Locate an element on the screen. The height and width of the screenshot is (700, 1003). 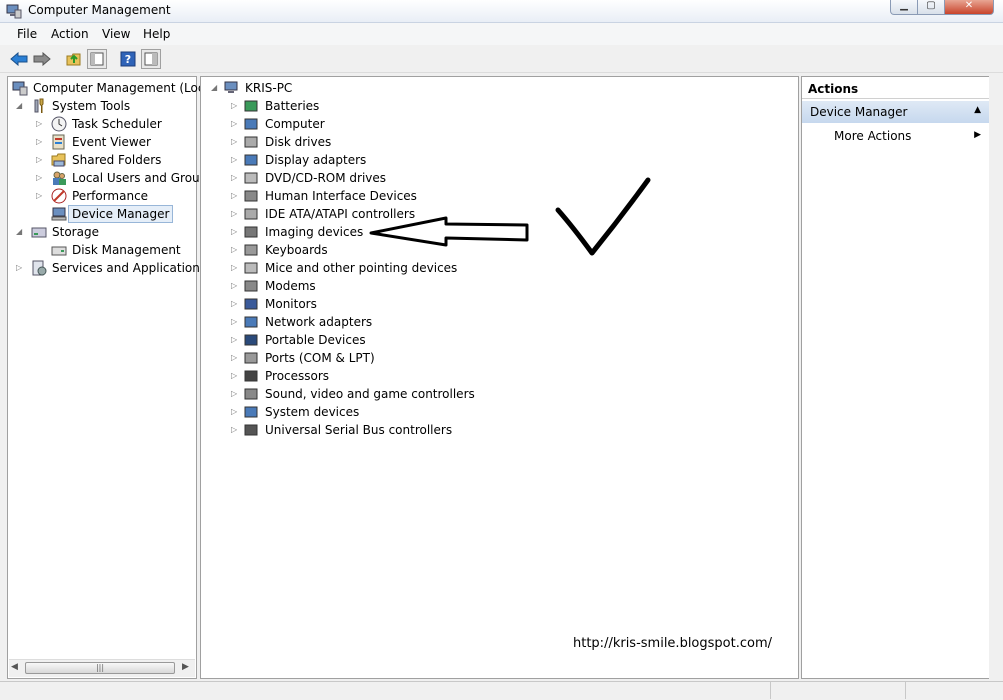
tree-label: Services and Applications is located at coordinates (129, 268).